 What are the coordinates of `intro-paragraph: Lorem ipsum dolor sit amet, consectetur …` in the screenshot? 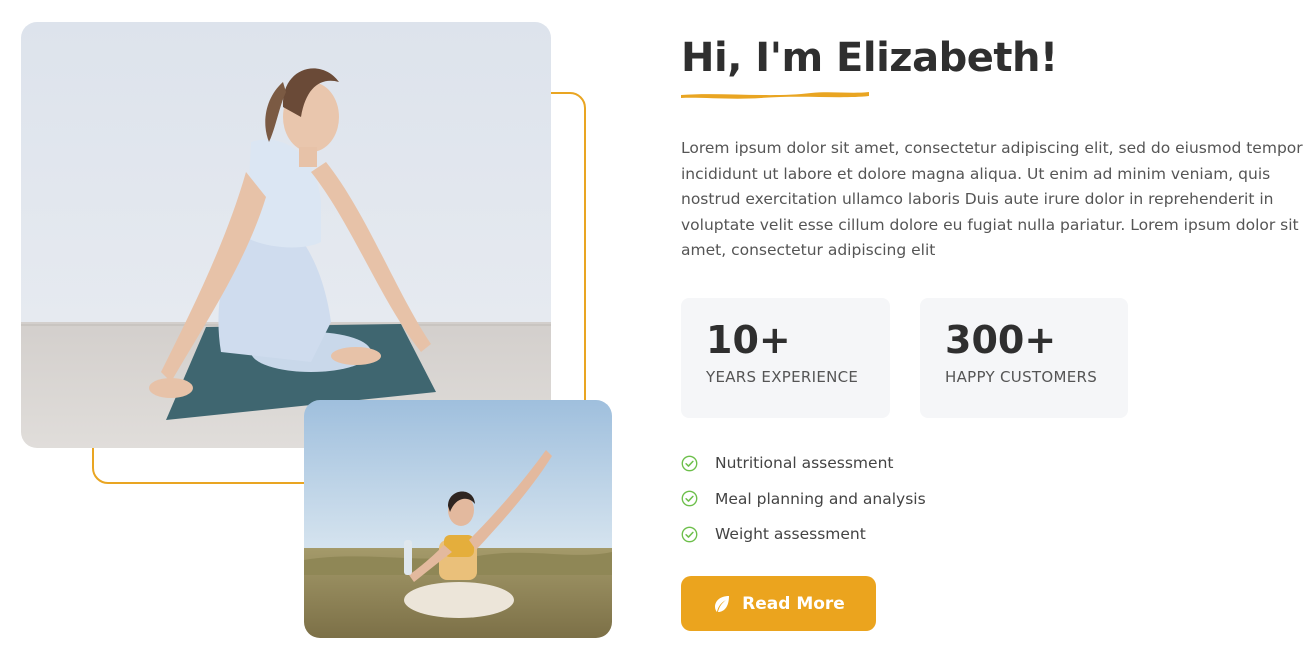 It's located at (992, 199).